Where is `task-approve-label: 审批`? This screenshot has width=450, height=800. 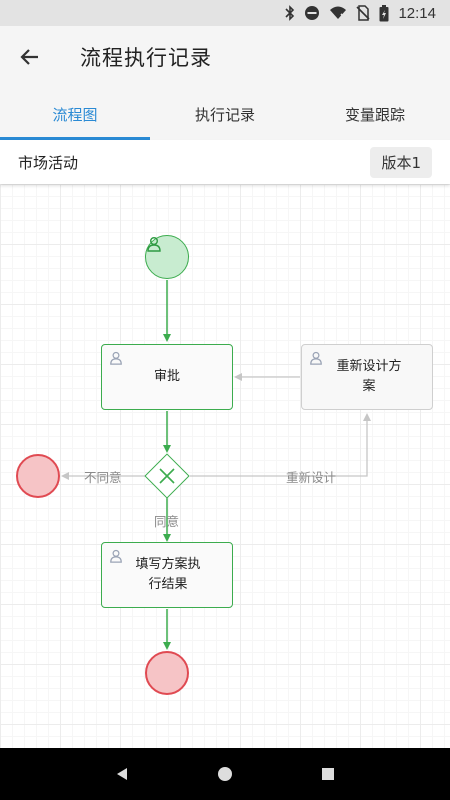 task-approve-label: 审批 is located at coordinates (166, 376).